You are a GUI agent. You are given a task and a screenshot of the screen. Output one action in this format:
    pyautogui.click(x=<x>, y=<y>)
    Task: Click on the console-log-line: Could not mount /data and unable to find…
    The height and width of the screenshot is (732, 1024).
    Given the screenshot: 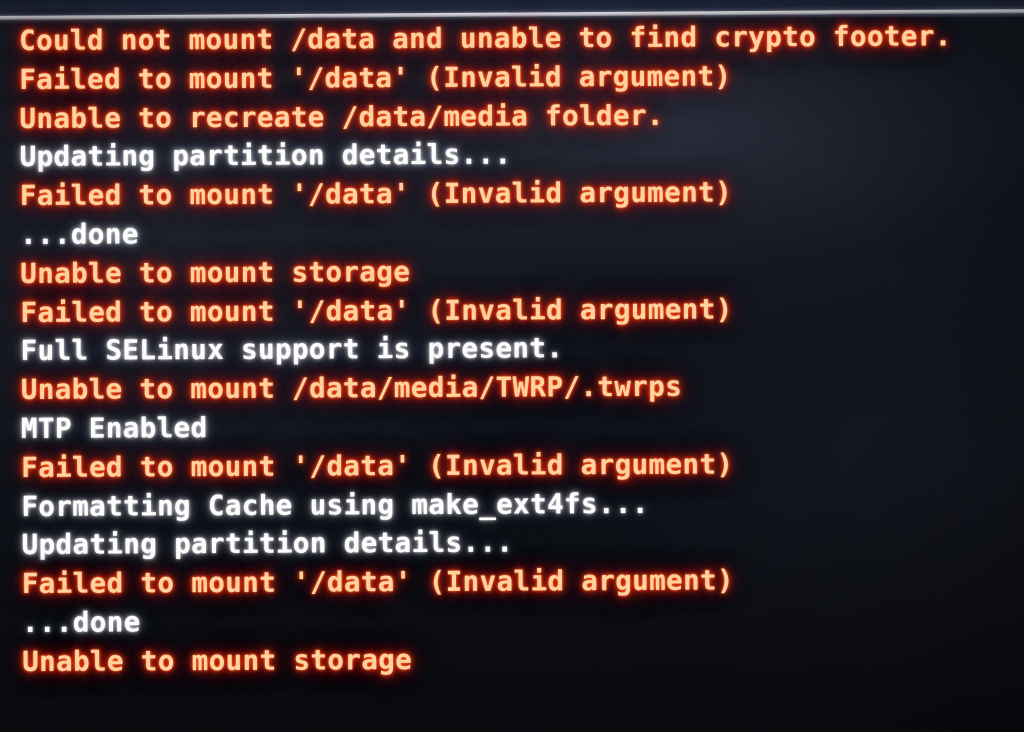 What is the action you would take?
    pyautogui.click(x=485, y=38)
    